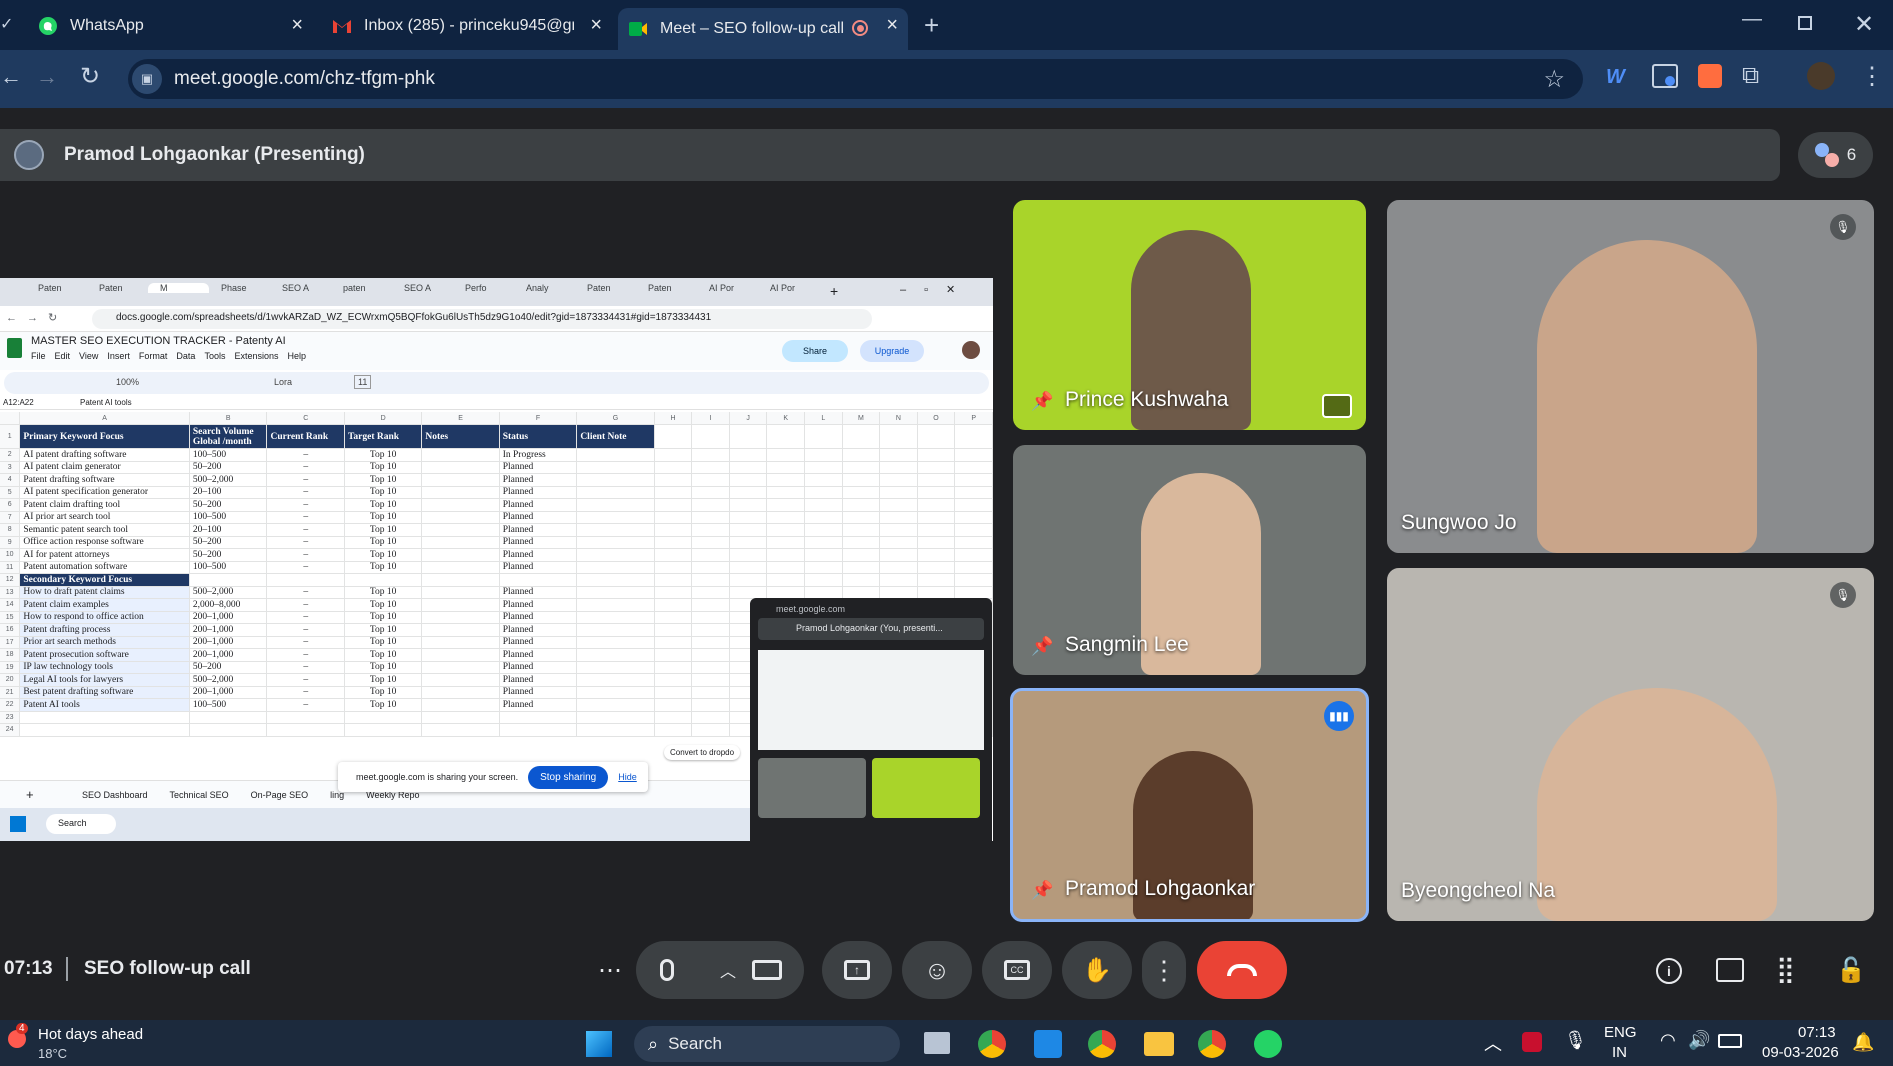  What do you see at coordinates (228, 517) in the screenshot?
I see `table-cell: 100–500` at bounding box center [228, 517].